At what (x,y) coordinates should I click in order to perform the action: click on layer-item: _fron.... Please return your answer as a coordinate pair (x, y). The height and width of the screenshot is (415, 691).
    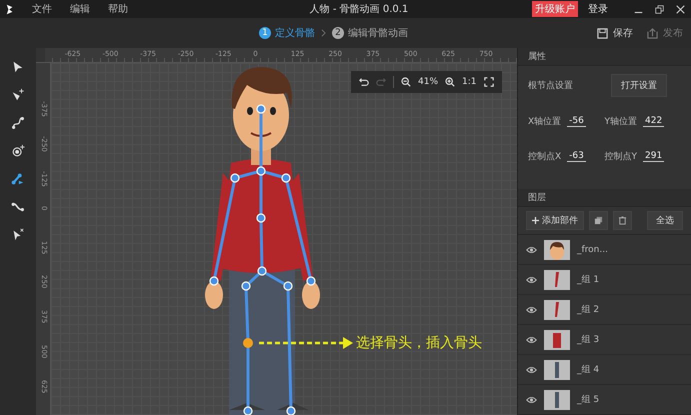
    Looking at the image, I should click on (604, 250).